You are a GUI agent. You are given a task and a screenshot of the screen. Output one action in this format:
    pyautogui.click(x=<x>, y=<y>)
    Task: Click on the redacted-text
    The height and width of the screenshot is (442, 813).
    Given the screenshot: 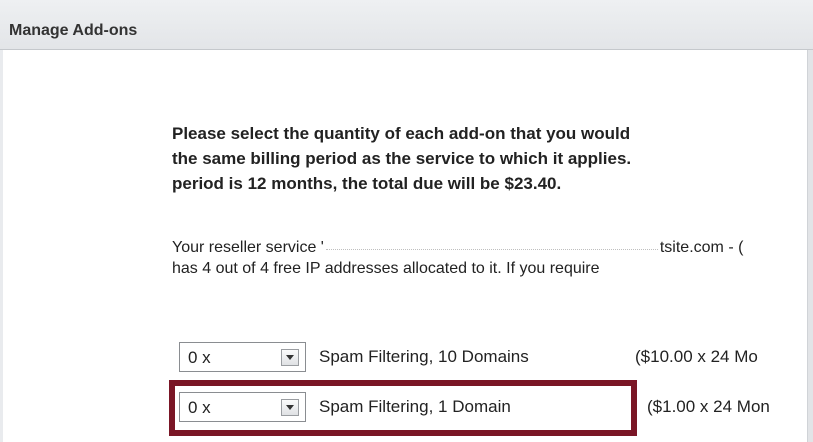 What is the action you would take?
    pyautogui.click(x=491, y=248)
    